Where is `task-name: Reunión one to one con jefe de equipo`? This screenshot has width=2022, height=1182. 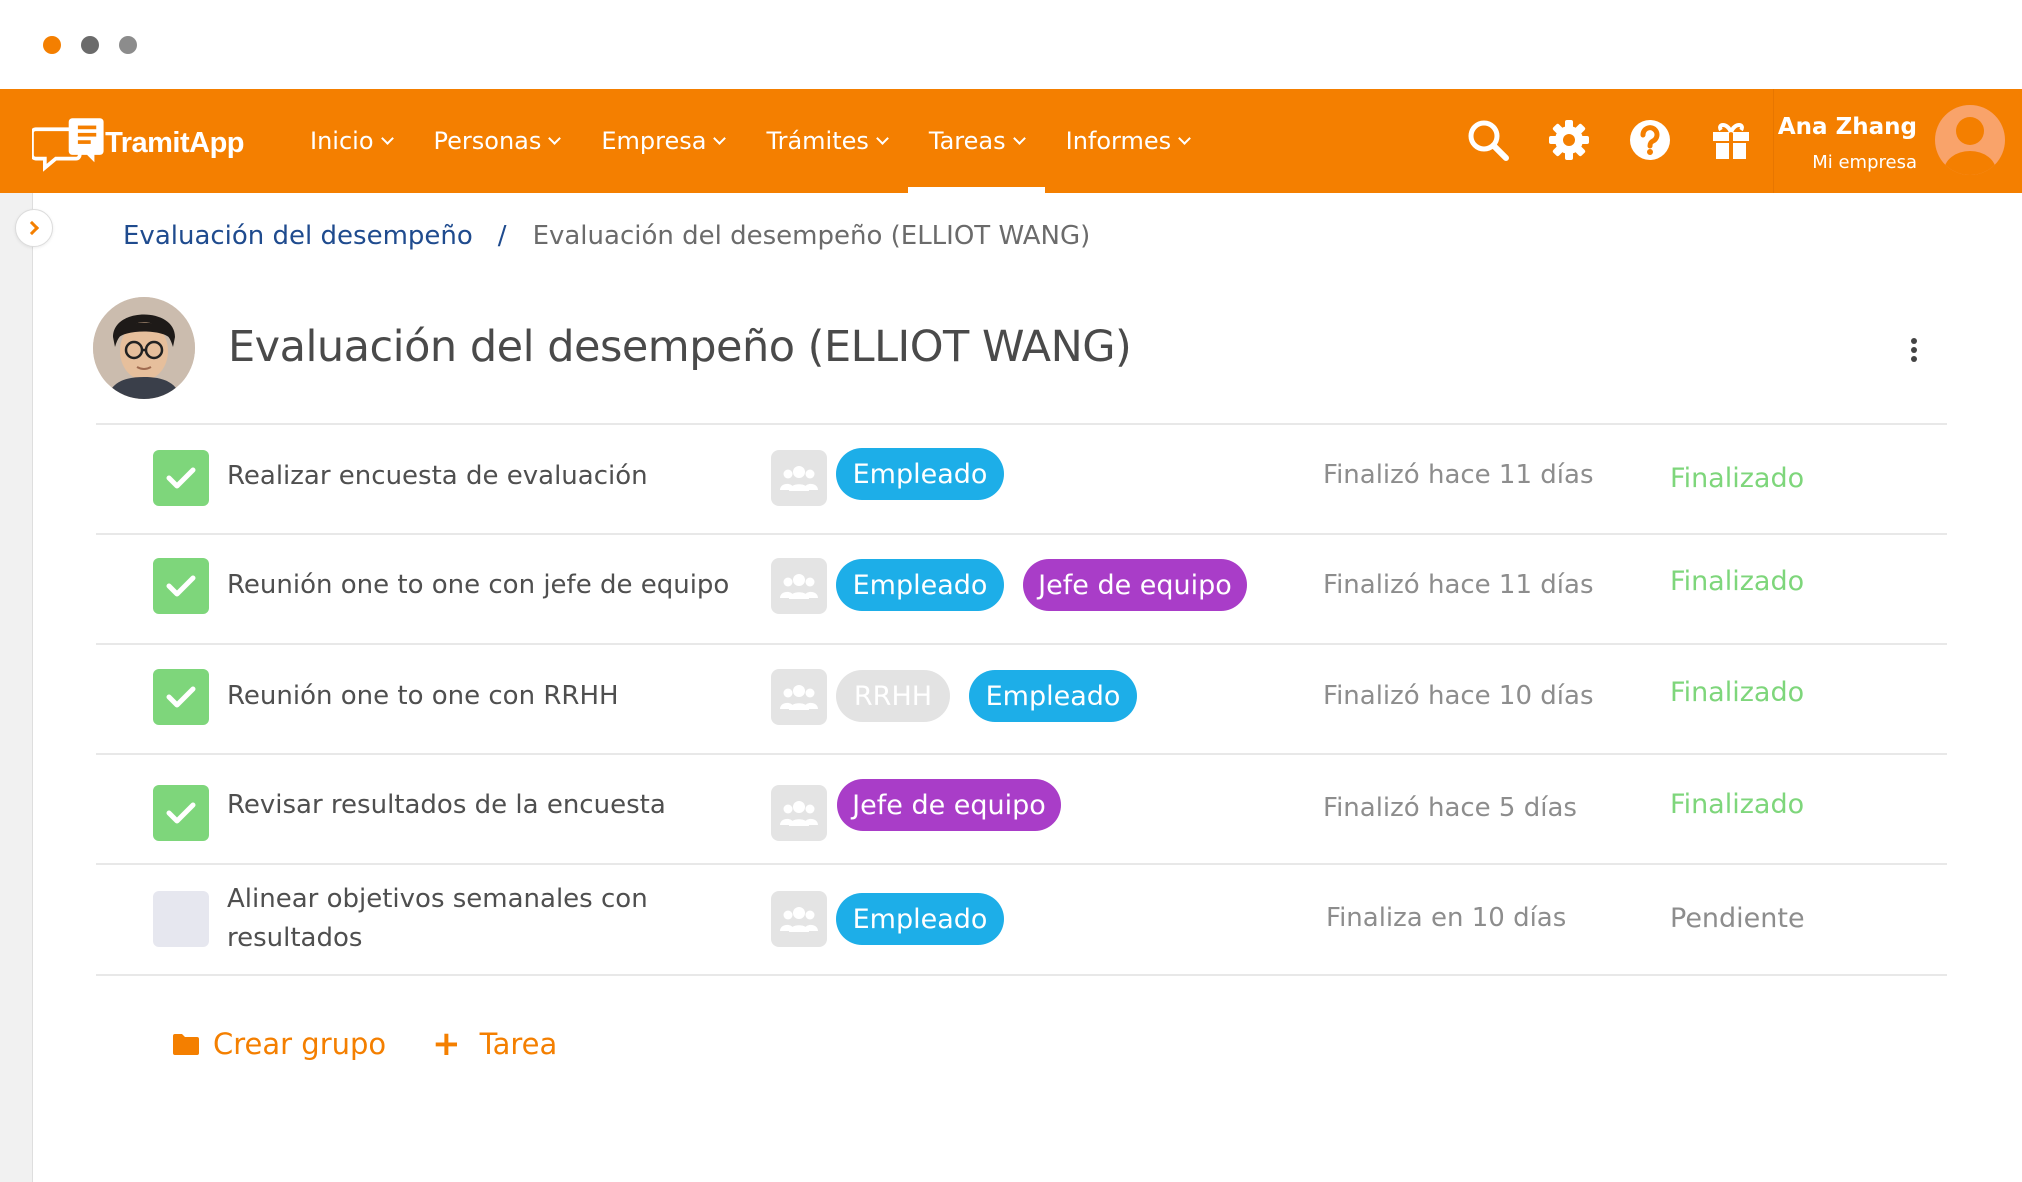 task-name: Reunión one to one con jefe de equipo is located at coordinates (497, 585).